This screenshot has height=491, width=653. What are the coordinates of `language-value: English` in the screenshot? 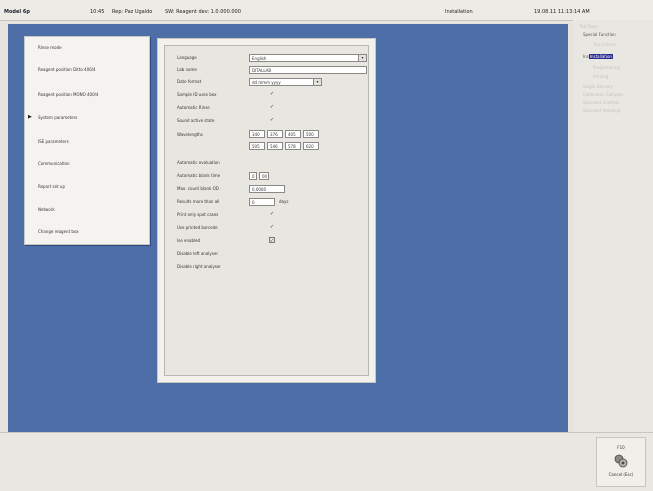 It's located at (259, 58).